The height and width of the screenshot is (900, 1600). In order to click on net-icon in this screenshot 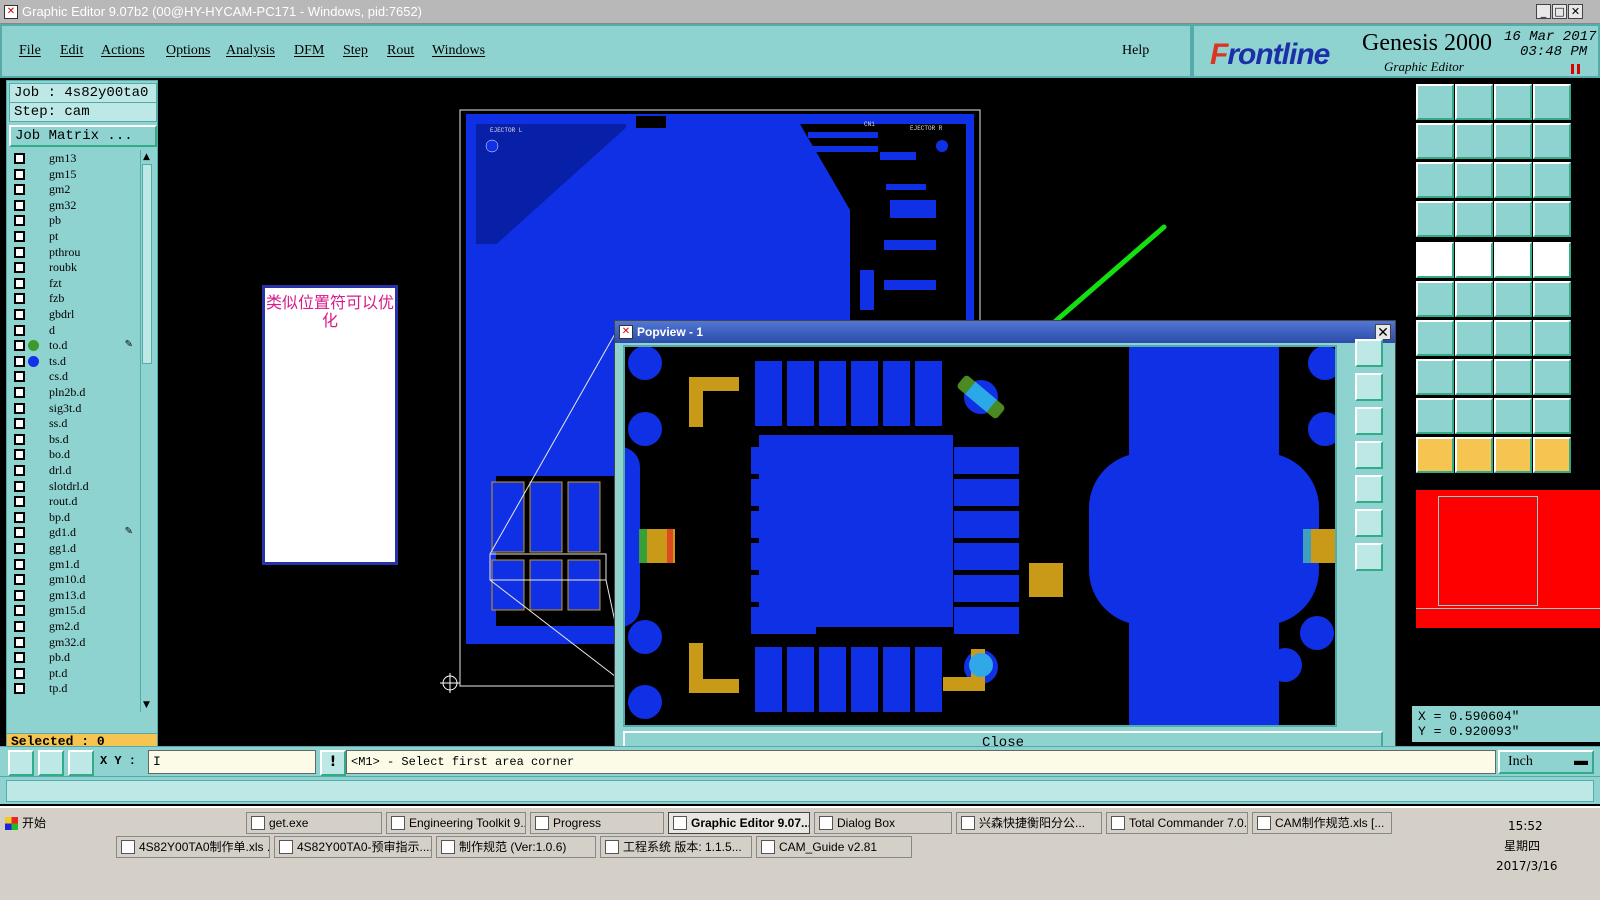, I will do `click(1435, 299)`.